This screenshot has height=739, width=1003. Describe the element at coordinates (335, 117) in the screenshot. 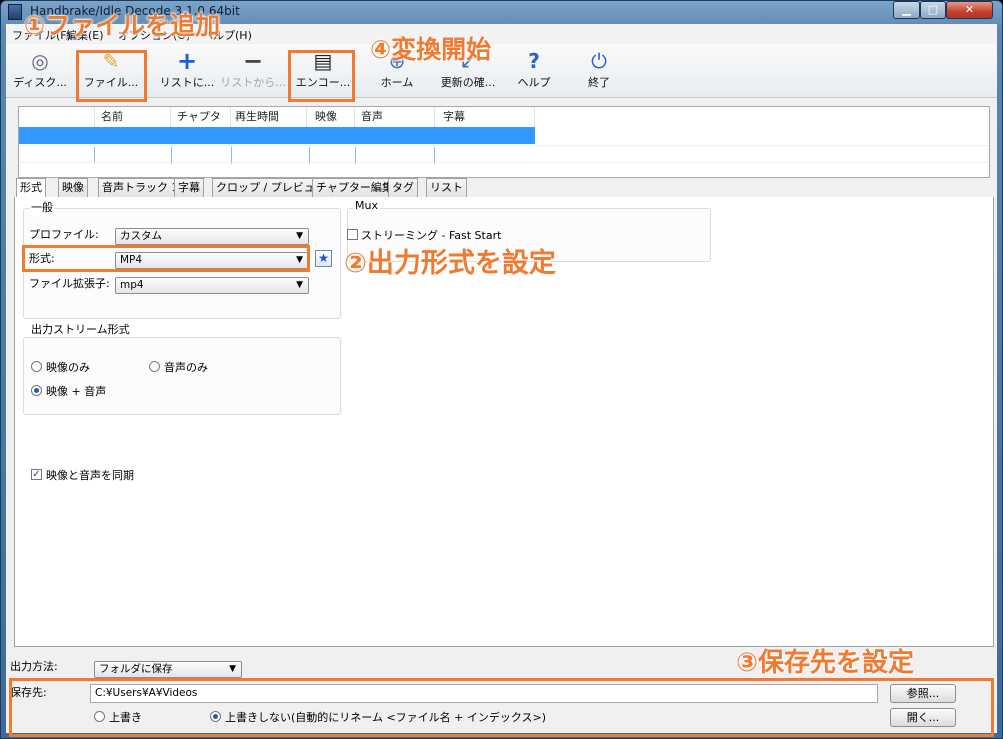

I see `list-col-video: 映像` at that location.